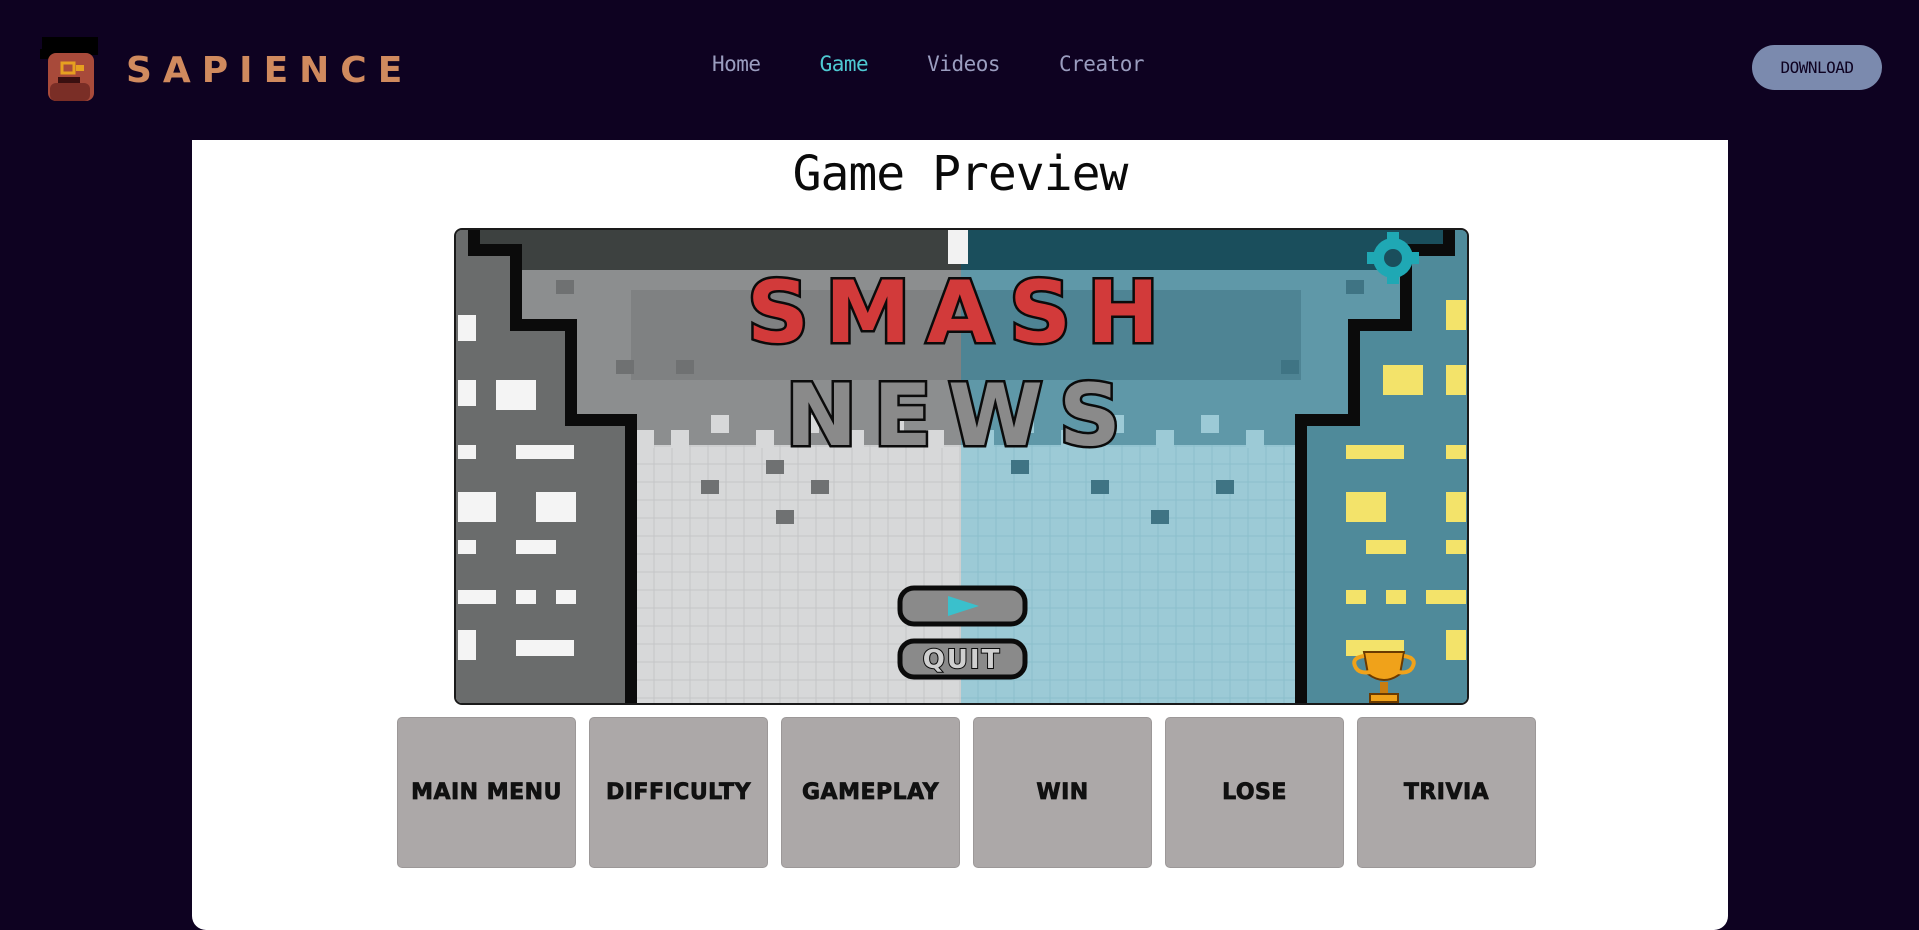  Describe the element at coordinates (962, 606) in the screenshot. I see `play-button` at that location.